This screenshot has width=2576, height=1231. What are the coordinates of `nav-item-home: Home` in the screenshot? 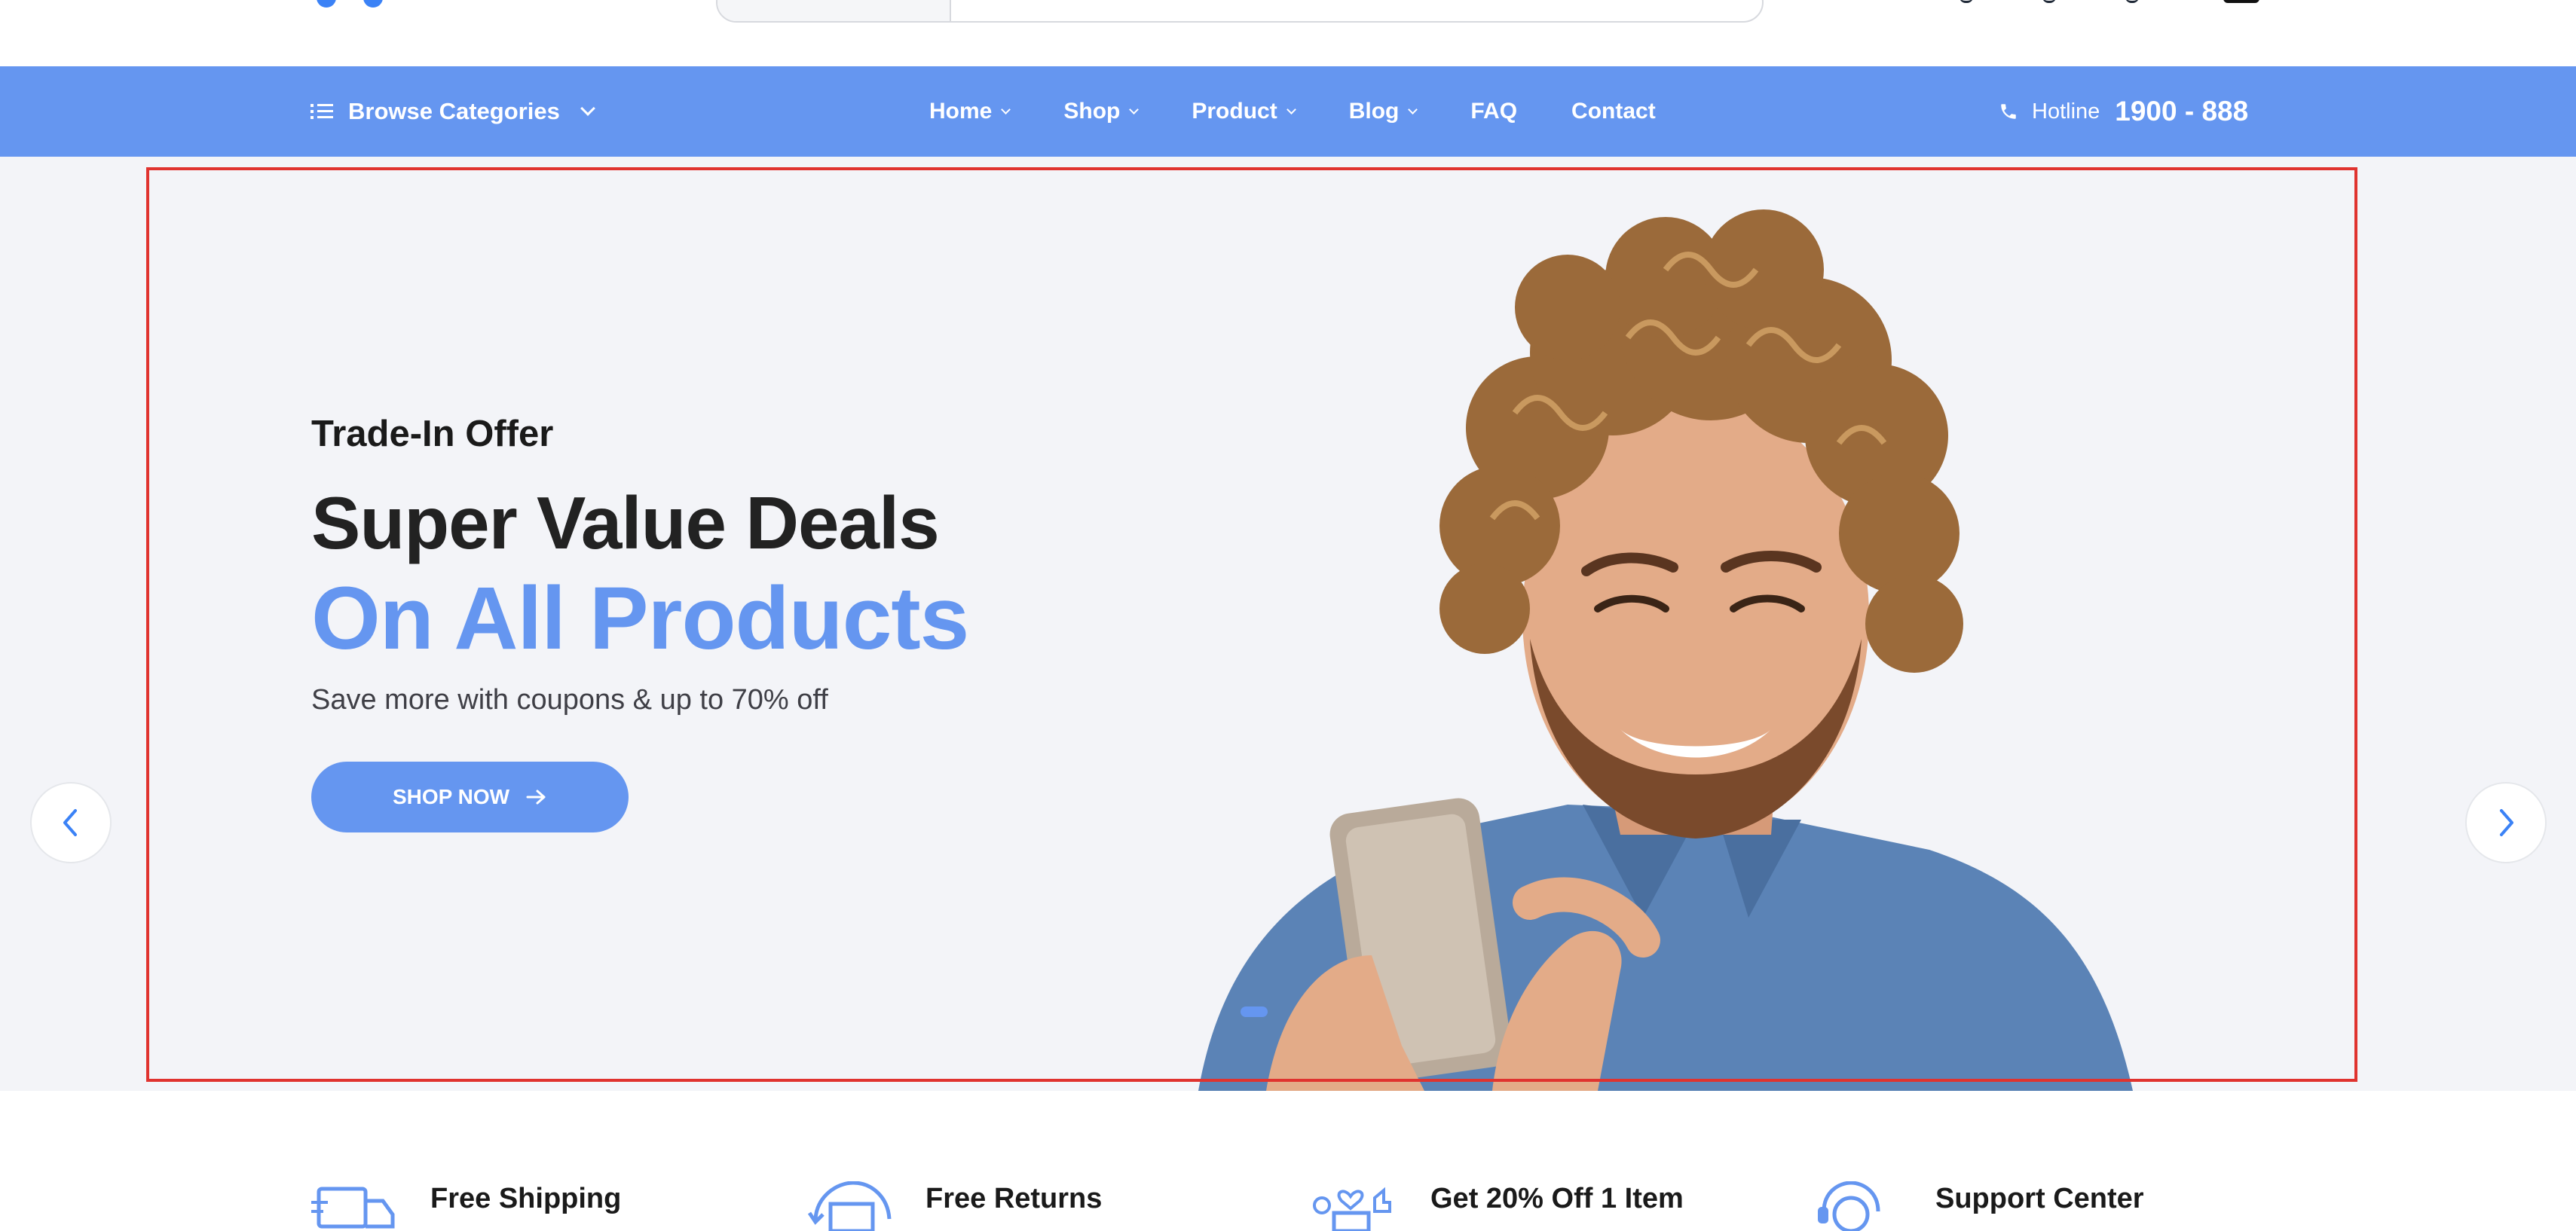 It's located at (970, 112).